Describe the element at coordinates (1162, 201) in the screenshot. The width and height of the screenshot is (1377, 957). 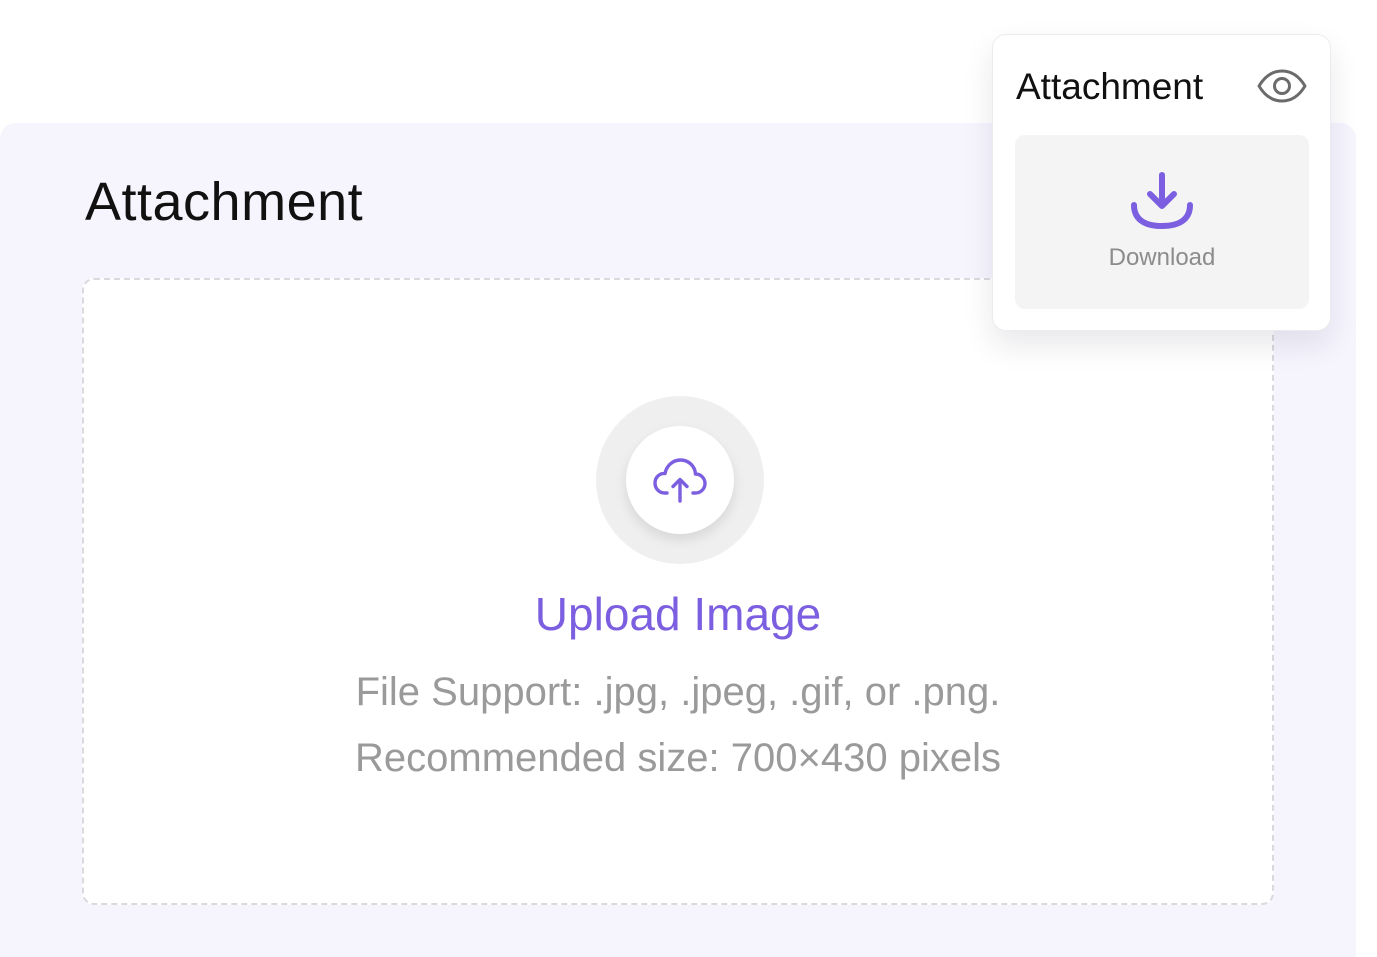
I see `download-icon` at that location.